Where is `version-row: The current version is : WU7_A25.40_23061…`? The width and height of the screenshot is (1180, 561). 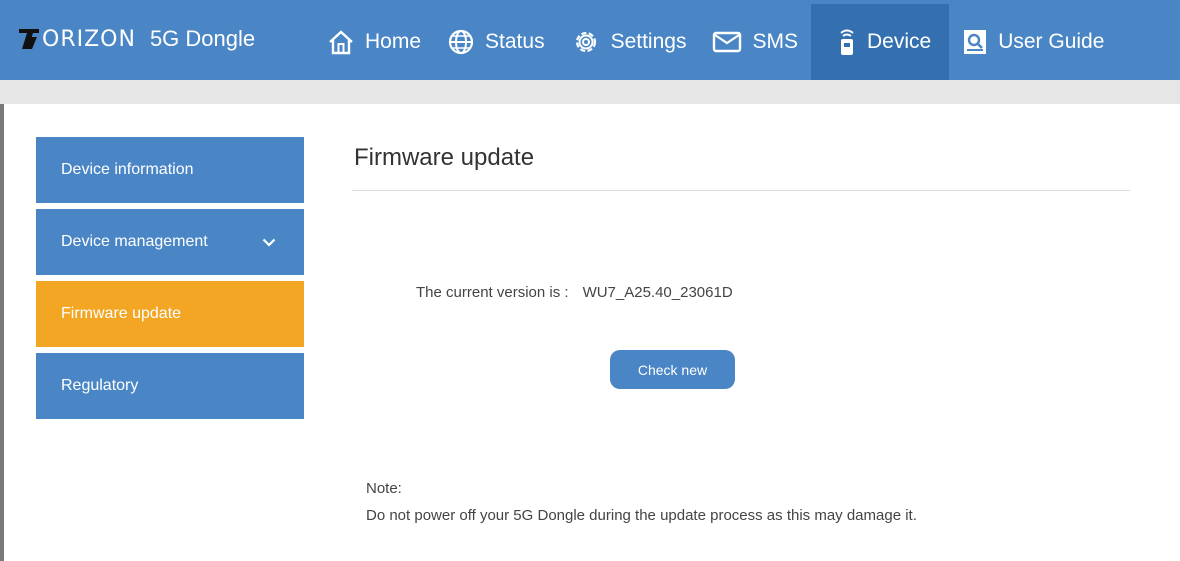
version-row: The current version is : WU7_A25.40_23061… is located at coordinates (574, 292).